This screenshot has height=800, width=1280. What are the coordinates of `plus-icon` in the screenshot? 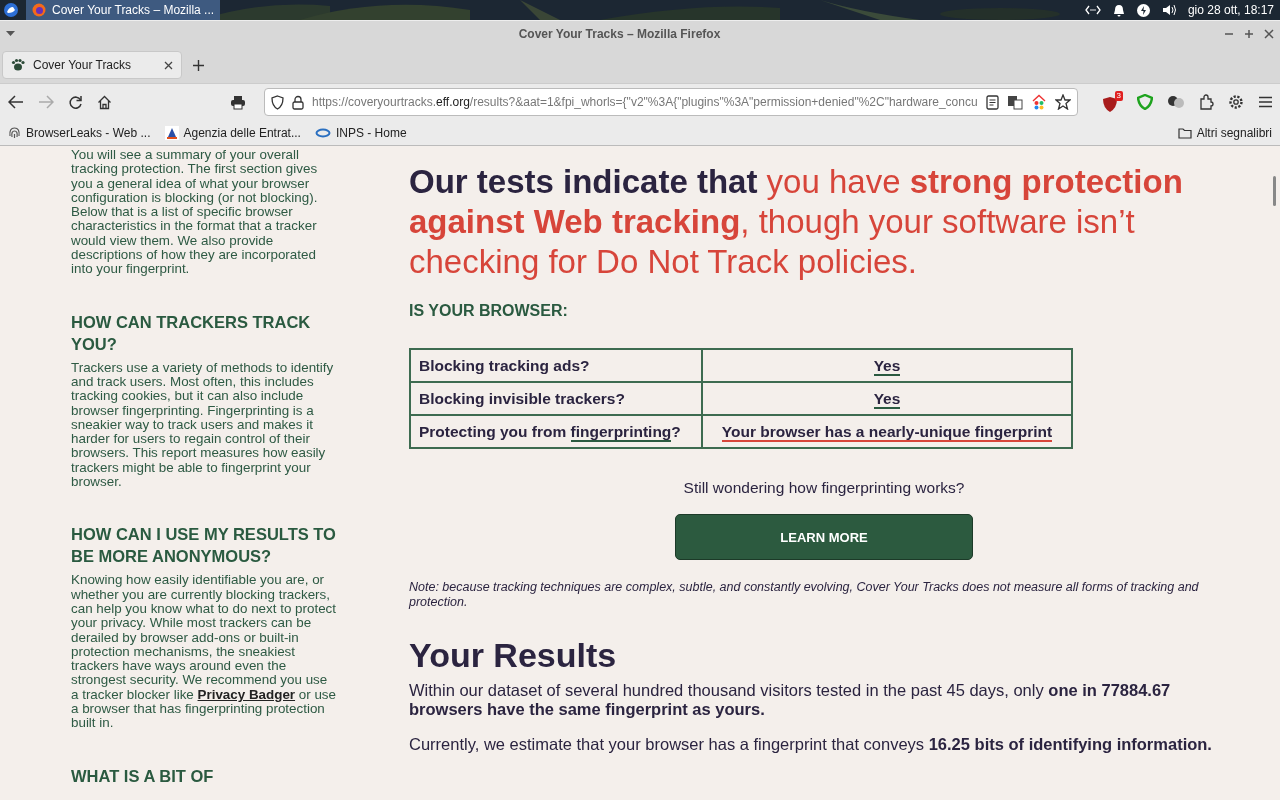 It's located at (198, 65).